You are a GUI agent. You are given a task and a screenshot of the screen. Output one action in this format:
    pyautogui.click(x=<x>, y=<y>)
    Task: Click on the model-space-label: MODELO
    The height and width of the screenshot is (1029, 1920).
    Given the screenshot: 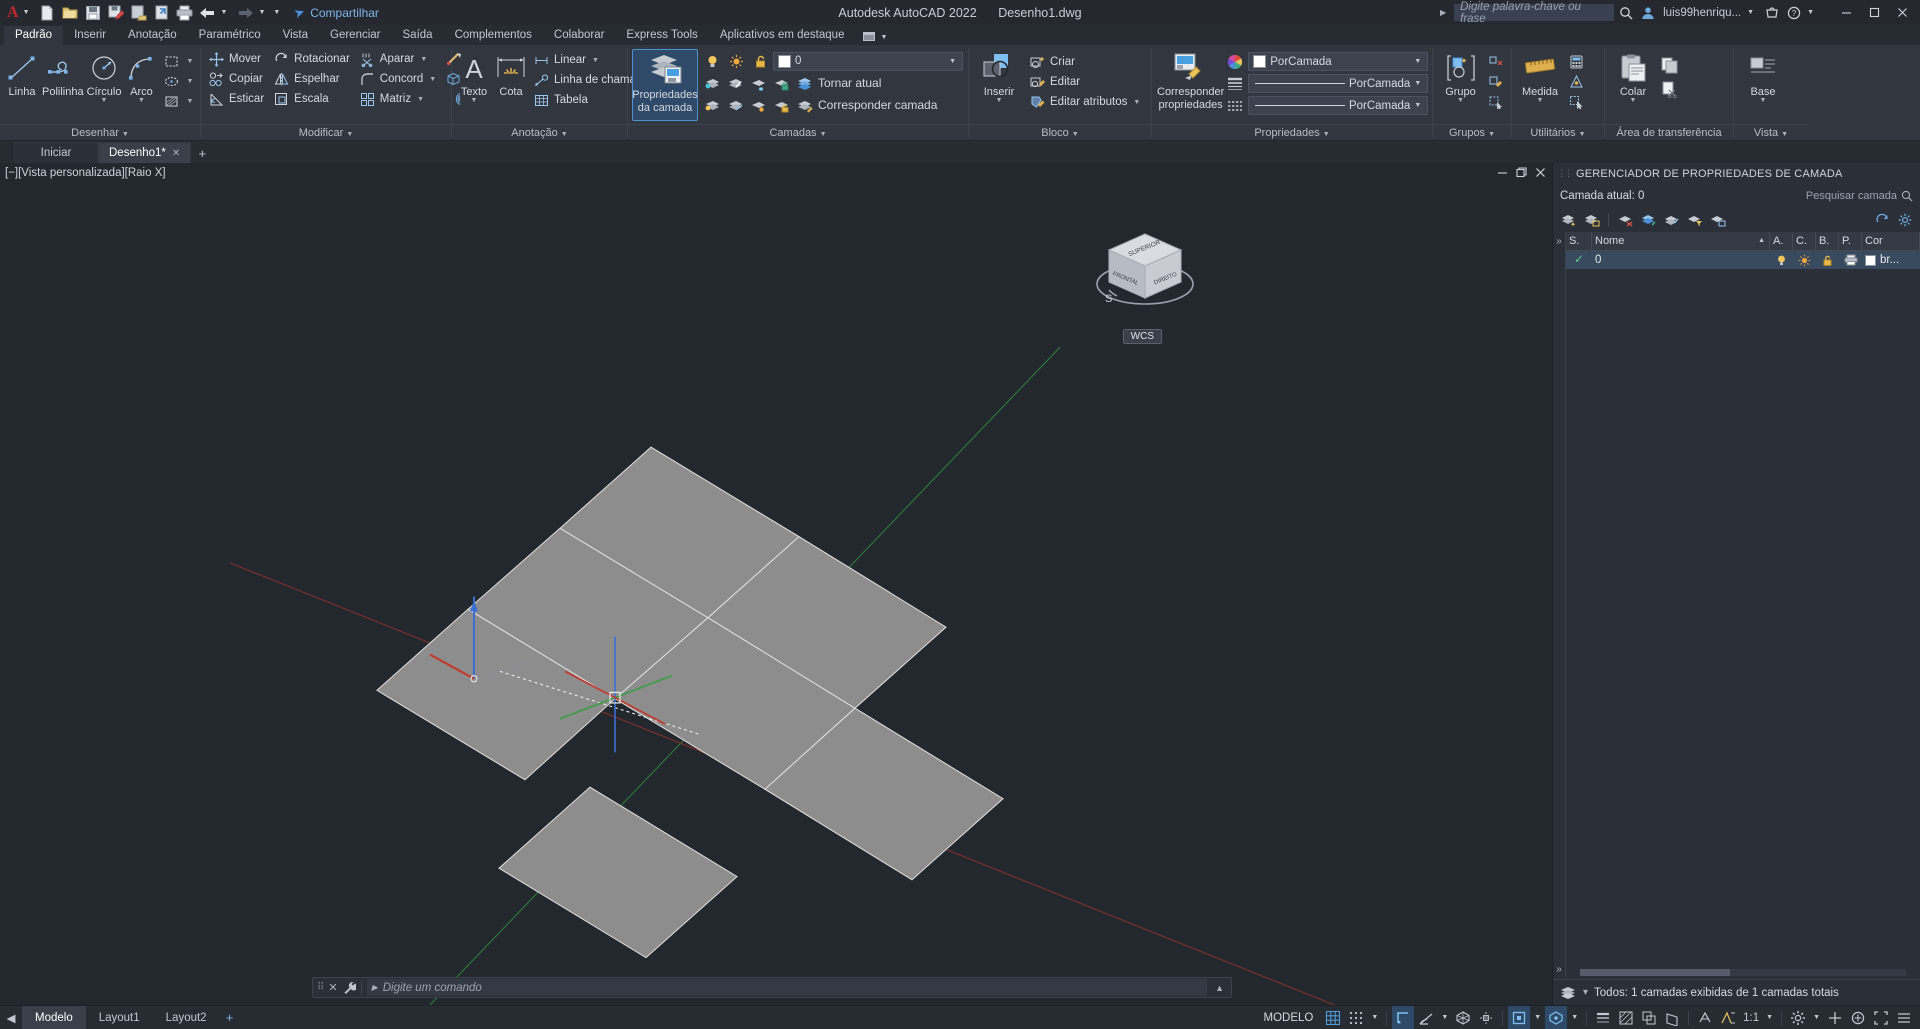 What is the action you would take?
    pyautogui.click(x=1289, y=1018)
    